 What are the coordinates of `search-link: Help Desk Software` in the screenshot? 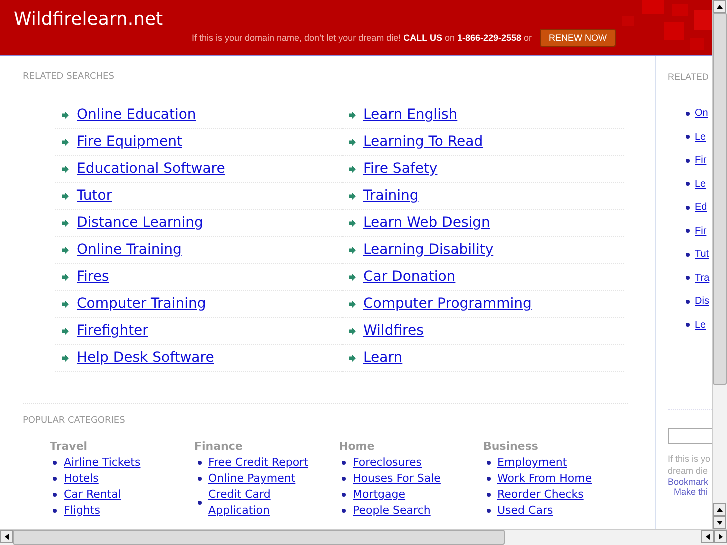 It's located at (145, 358).